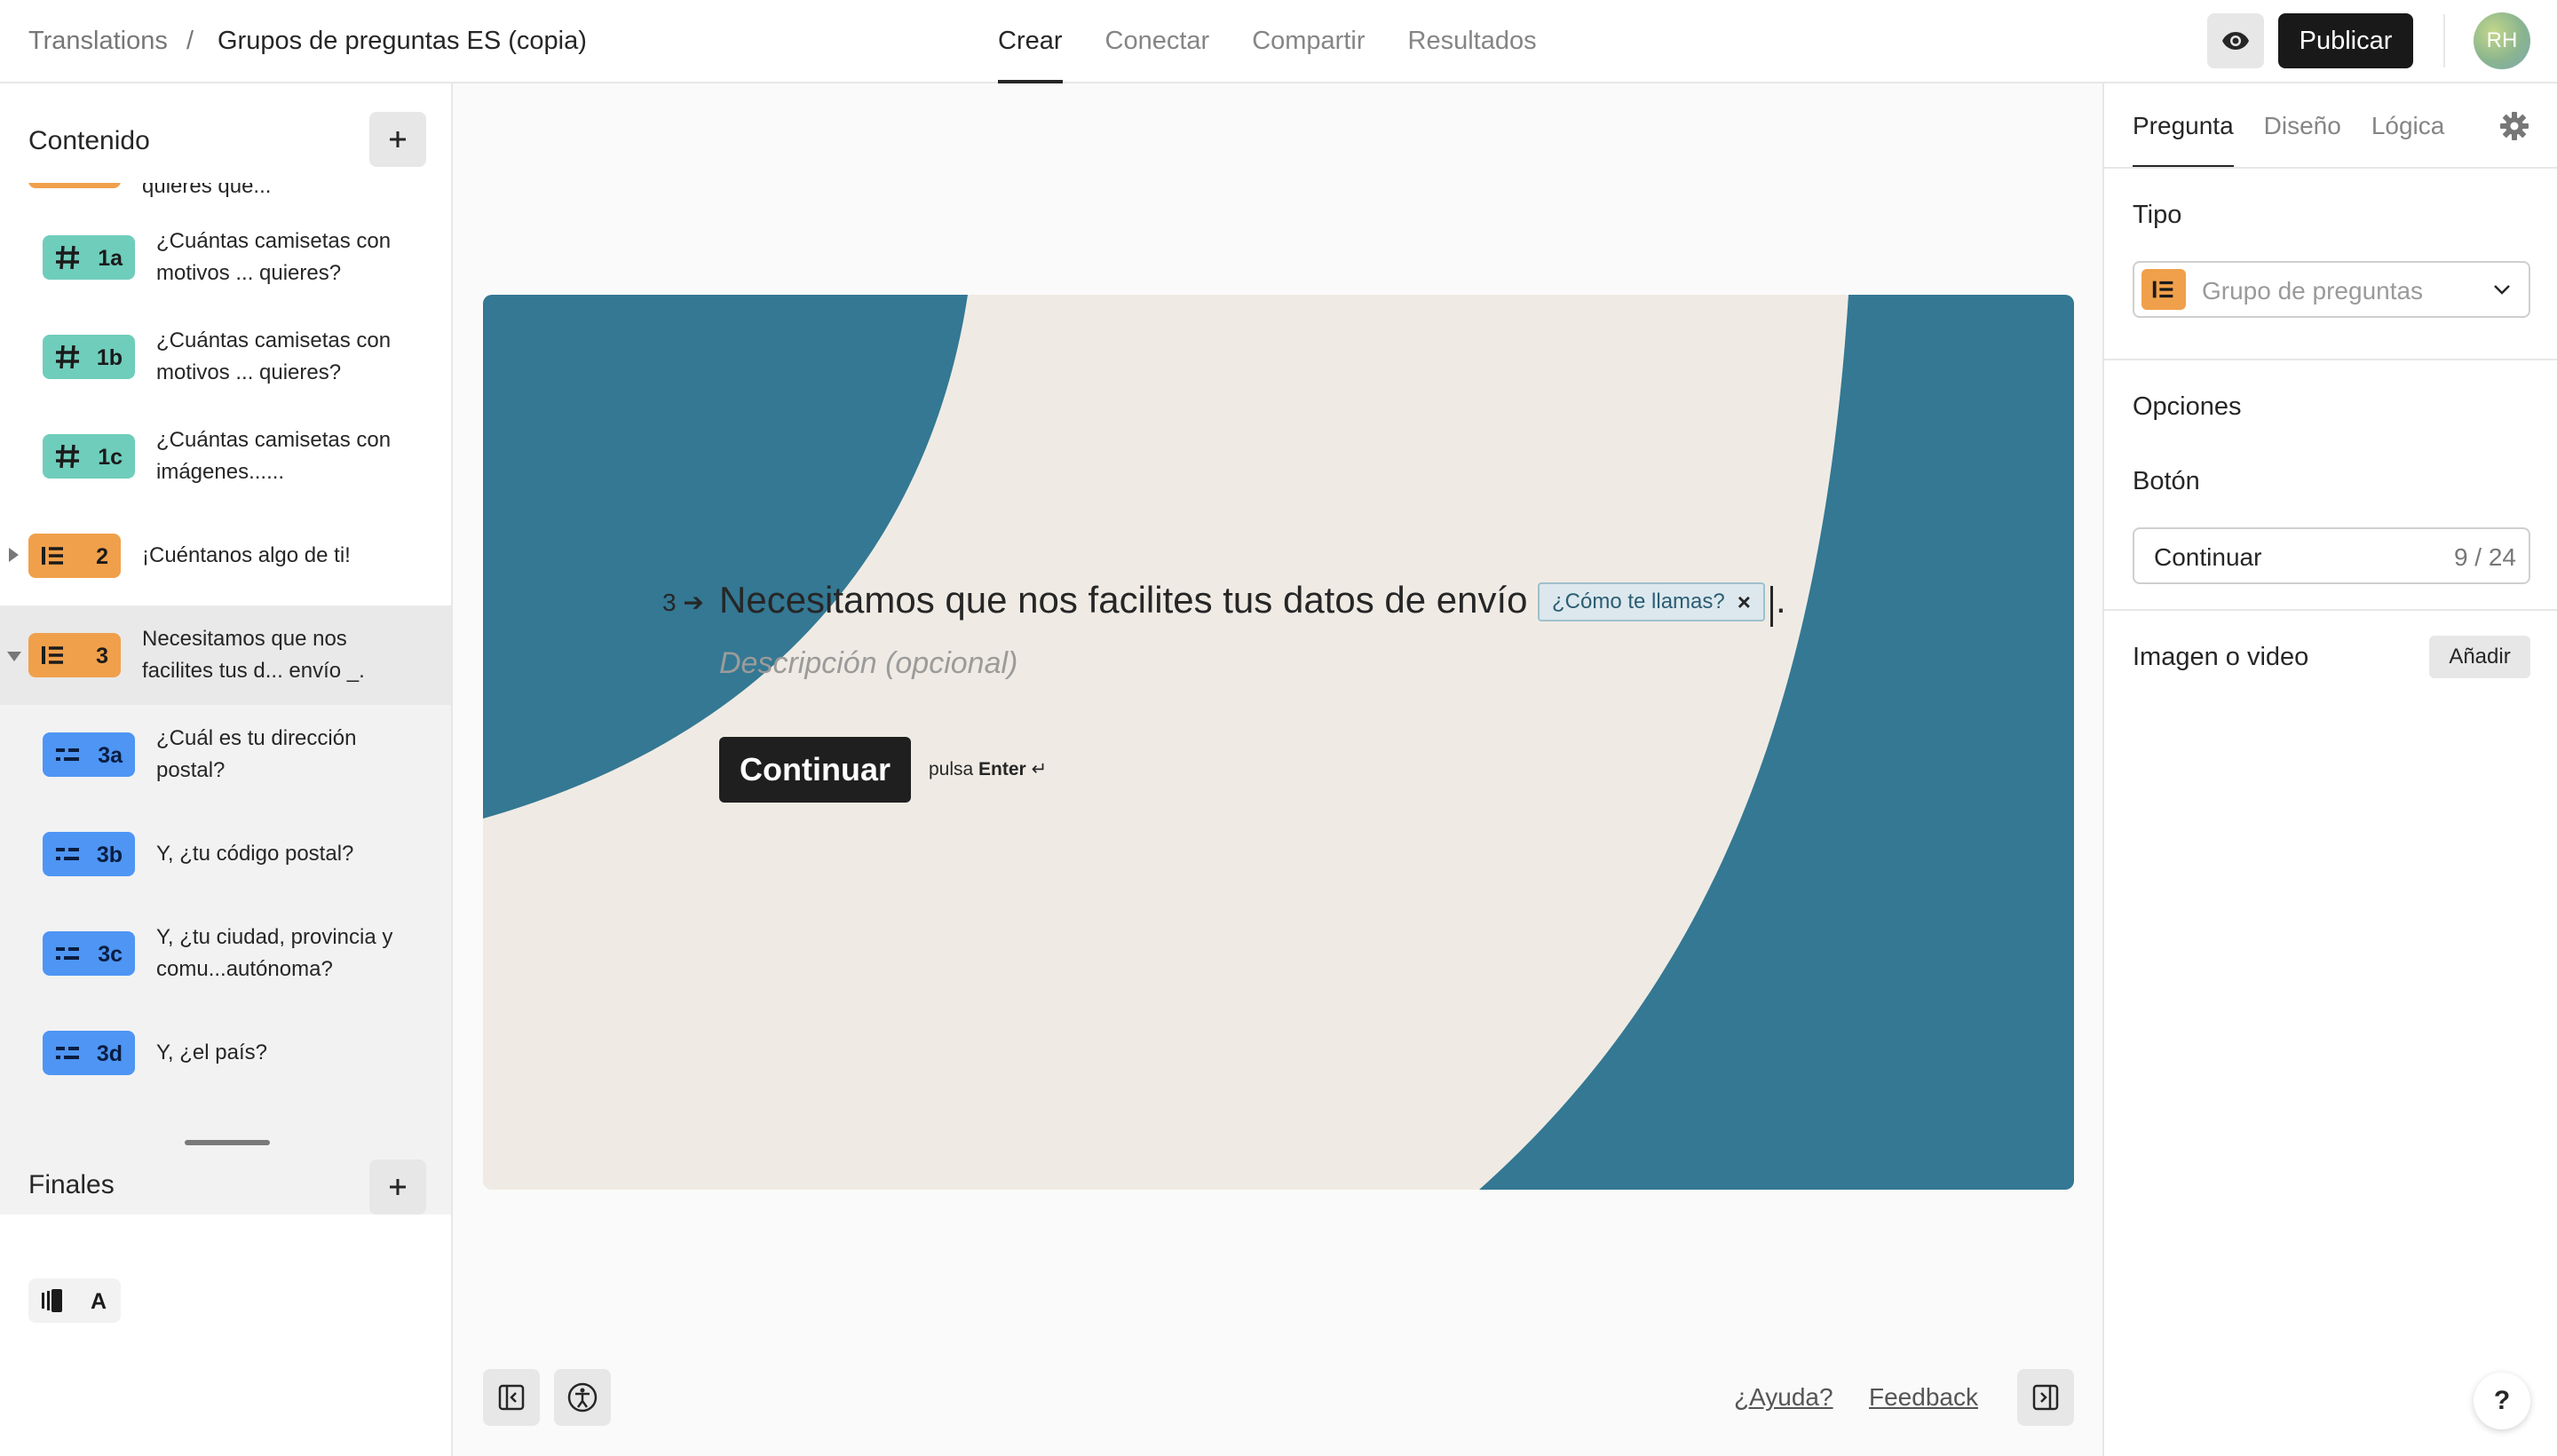 The width and height of the screenshot is (2557, 1456). Describe the element at coordinates (14, 555) in the screenshot. I see `expand-caret-icon` at that location.